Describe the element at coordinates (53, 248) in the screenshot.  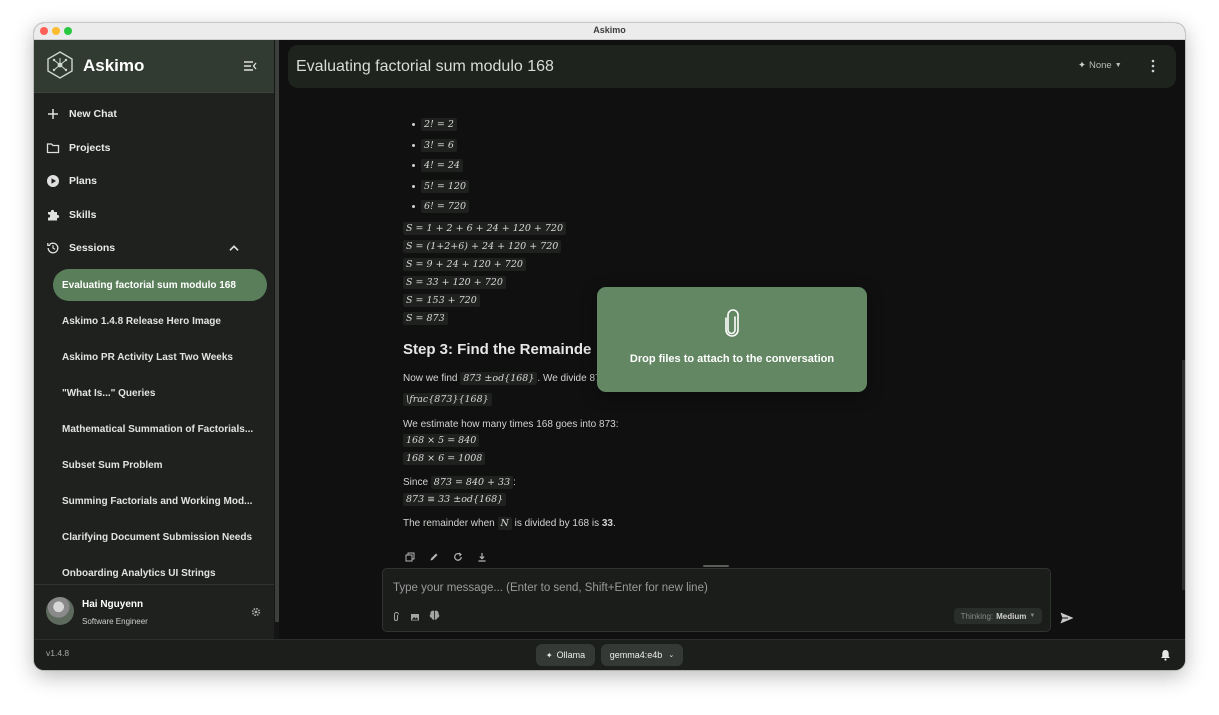
I see `history-icon` at that location.